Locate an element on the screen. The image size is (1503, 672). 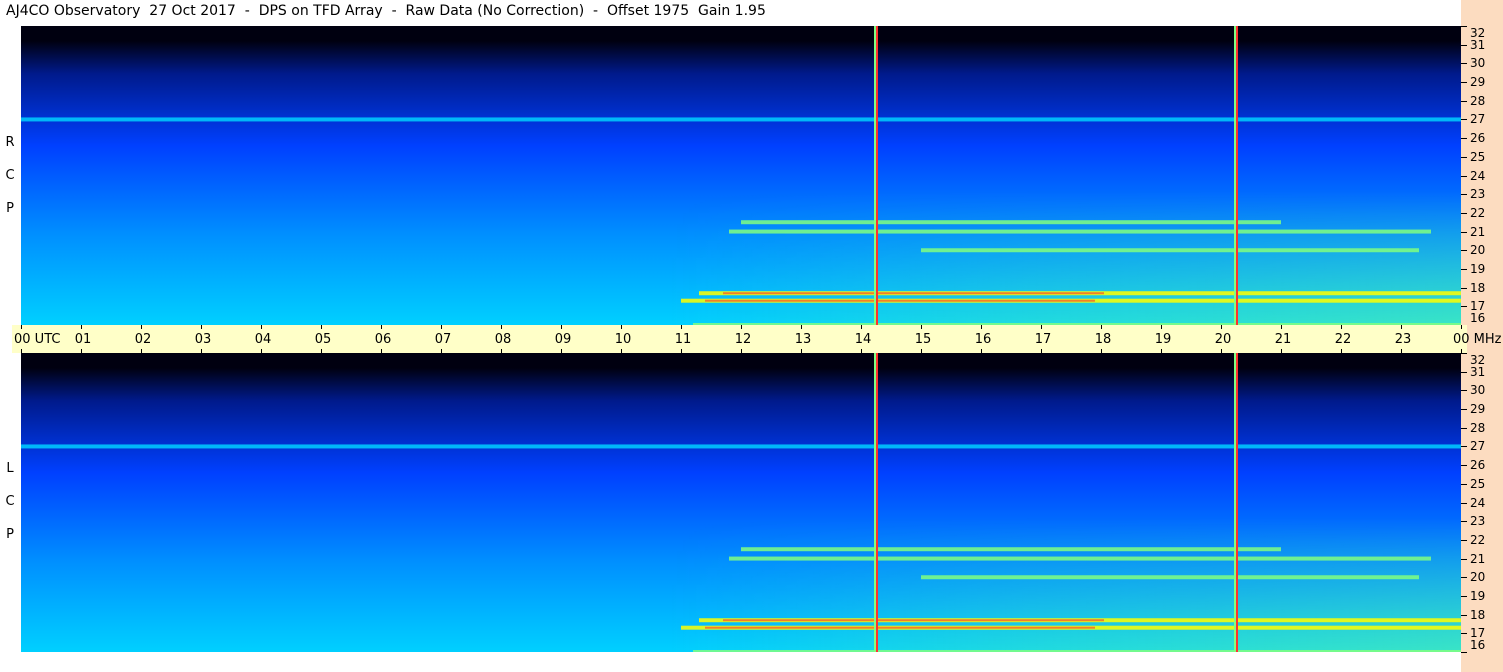
time-tick-label: 21 is located at coordinates (1283, 339).